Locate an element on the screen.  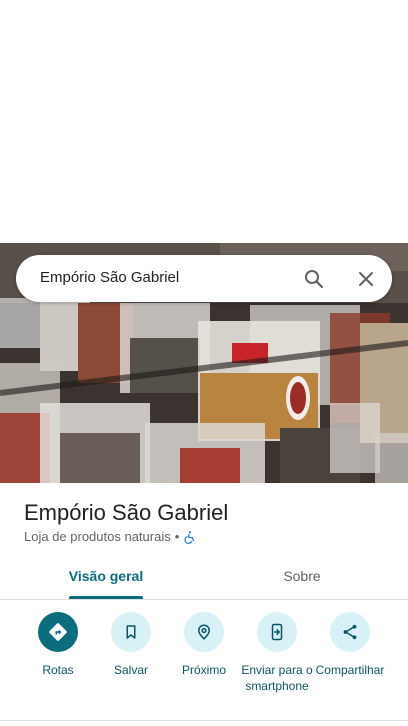
directions-icon is located at coordinates (58, 632).